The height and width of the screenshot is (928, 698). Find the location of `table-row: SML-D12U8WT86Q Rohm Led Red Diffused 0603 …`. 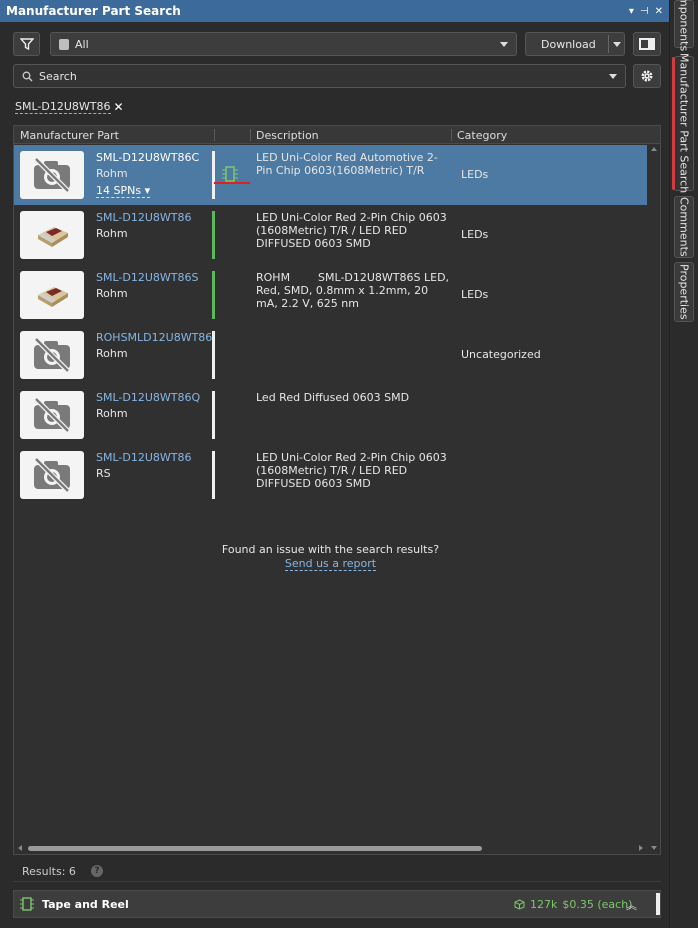

table-row: SML-D12U8WT86Q Rohm Led Red Diffused 0603 … is located at coordinates (330, 415).